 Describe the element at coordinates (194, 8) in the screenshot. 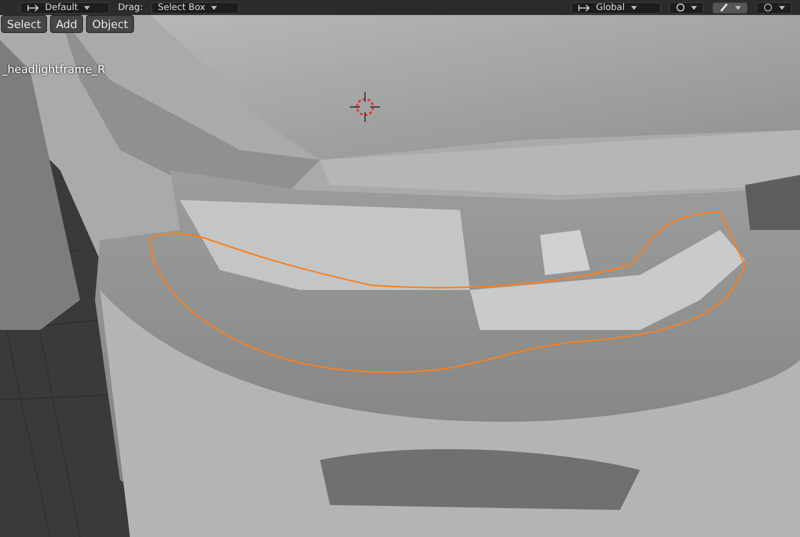

I see `dropdown: Select Box` at that location.